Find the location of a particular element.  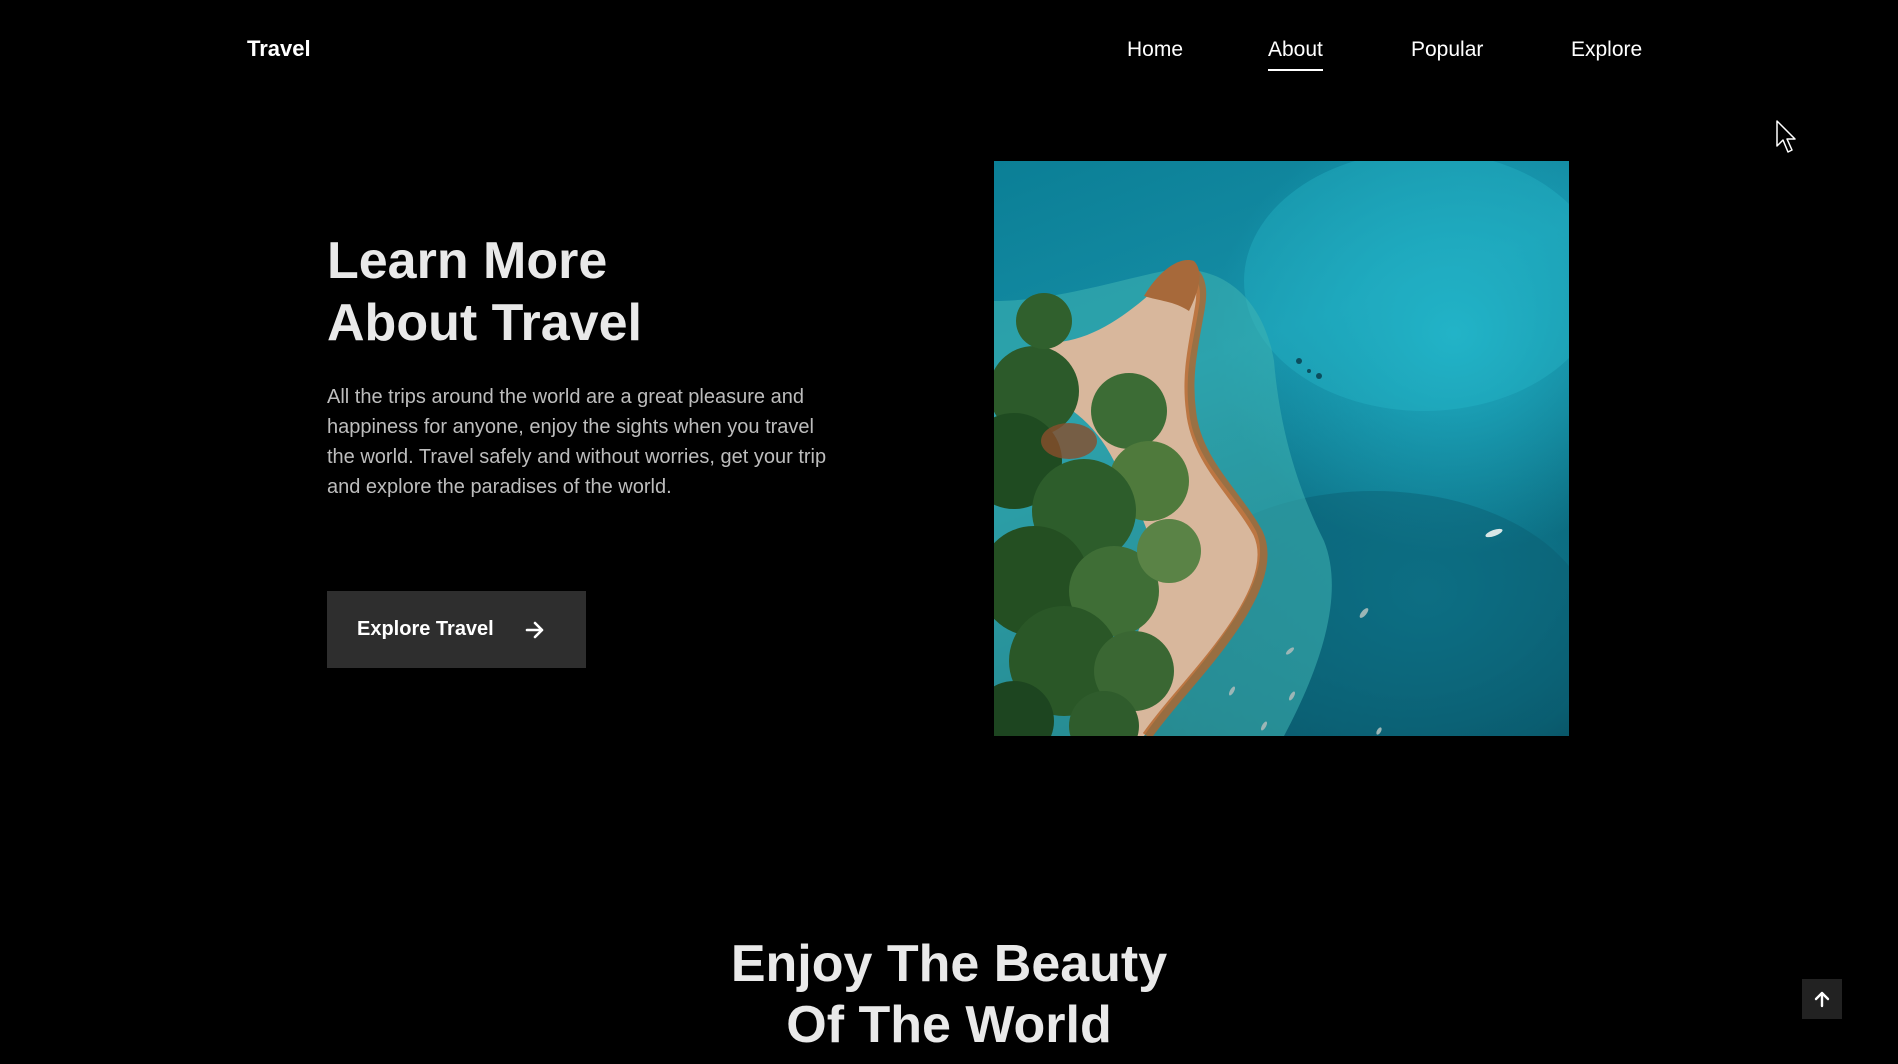

arrow-up-icon is located at coordinates (1822, 999).